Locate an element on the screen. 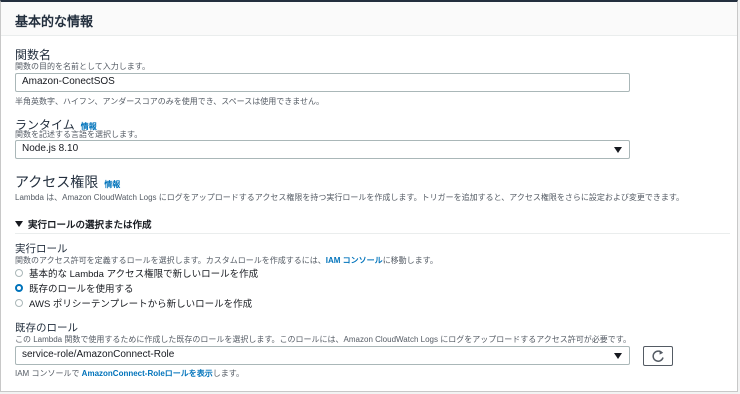 The width and height of the screenshot is (740, 394). existing-role-footer: IAM コンソールで AmazonConnect-Roleロールを表示します。 is located at coordinates (129, 373).